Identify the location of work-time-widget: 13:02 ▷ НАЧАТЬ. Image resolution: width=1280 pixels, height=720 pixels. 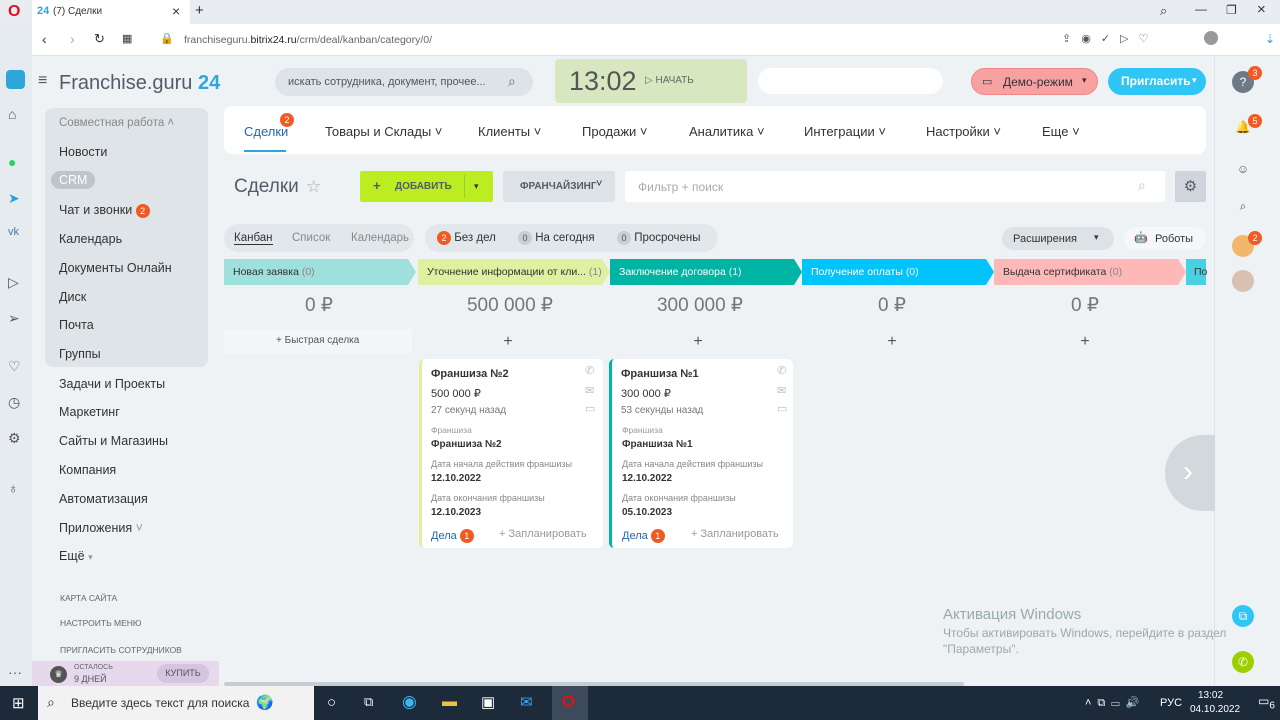
(651, 81).